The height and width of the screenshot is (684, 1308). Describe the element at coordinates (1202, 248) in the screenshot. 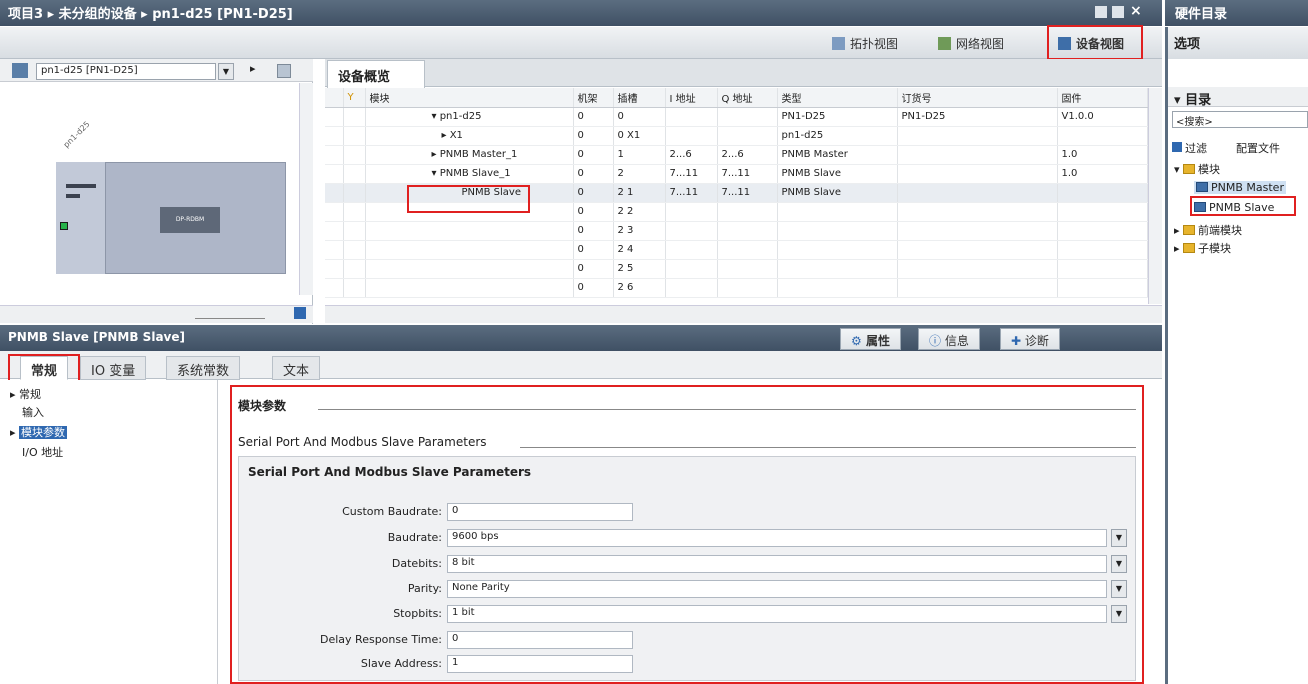

I see `tree-submodules: ▸ 子模块` at that location.